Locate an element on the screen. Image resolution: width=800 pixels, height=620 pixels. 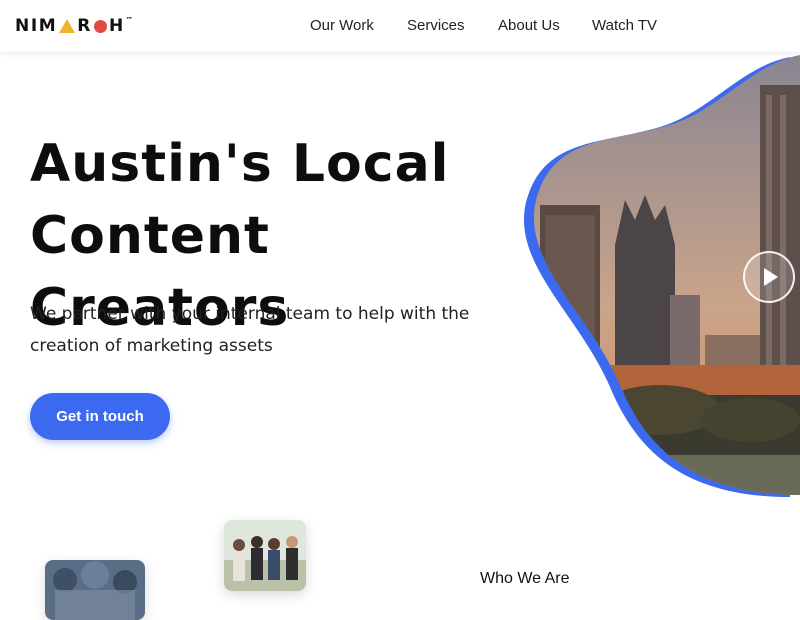
logo-triangle-a is located at coordinates (67, 26).